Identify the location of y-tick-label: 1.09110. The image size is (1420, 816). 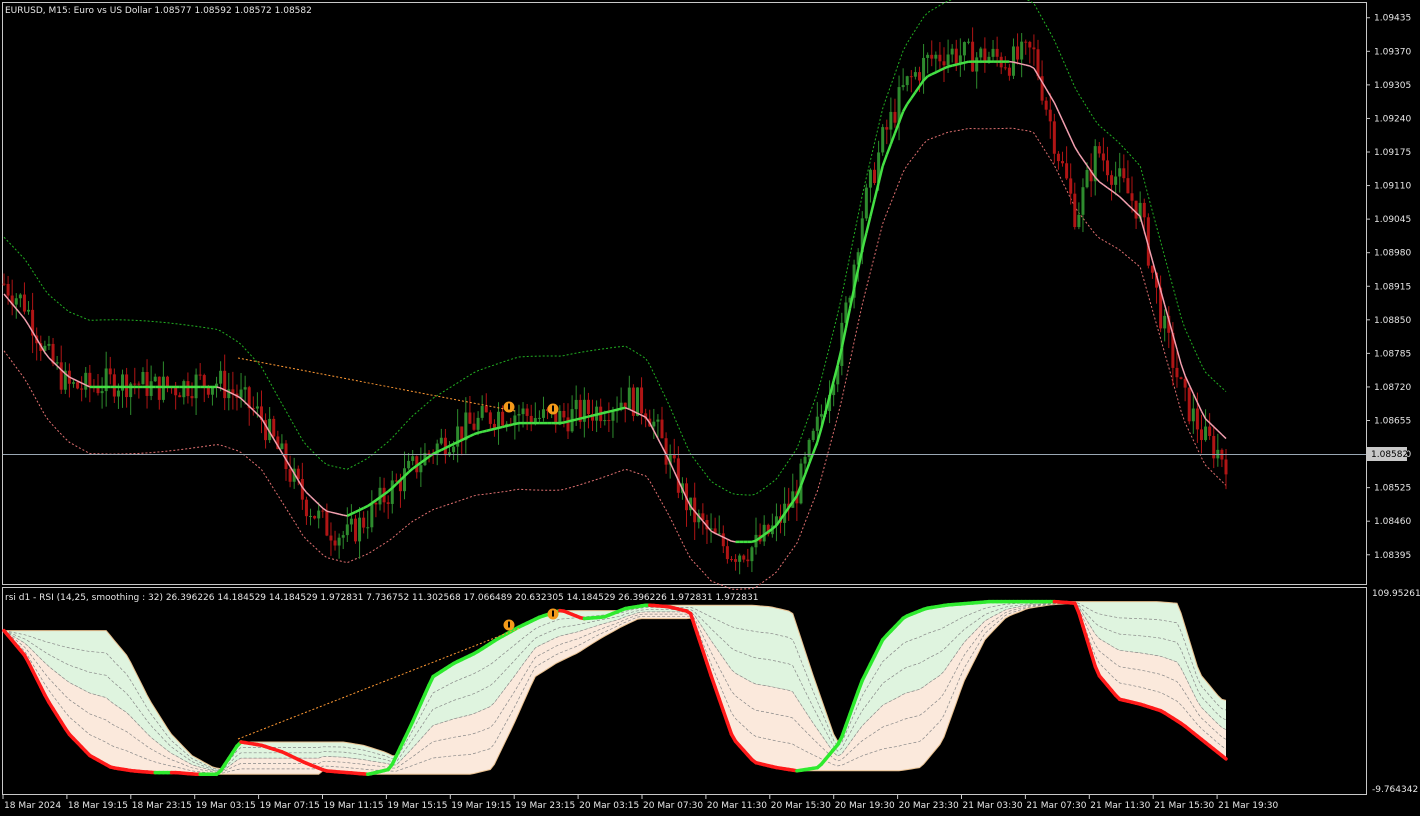
(1392, 187).